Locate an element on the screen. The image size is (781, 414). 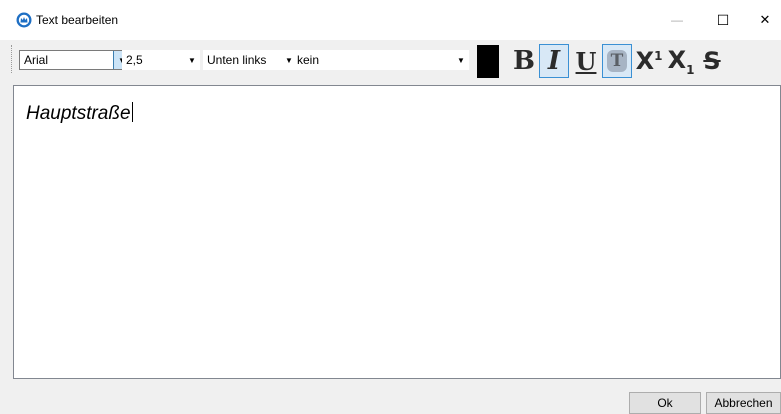
font-select: Arial ▼ is located at coordinates (75, 60).